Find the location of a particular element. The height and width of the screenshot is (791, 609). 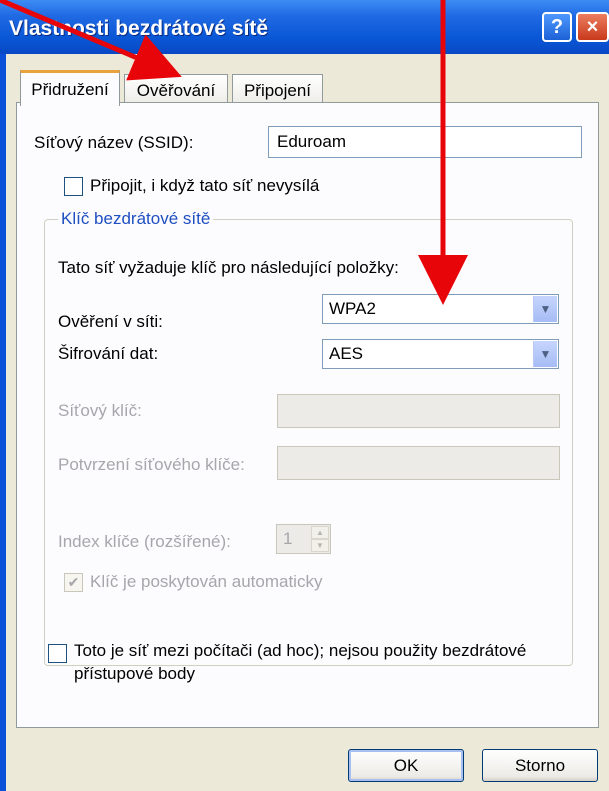

network-auth-select: WPA2 ▼ is located at coordinates (440, 309).